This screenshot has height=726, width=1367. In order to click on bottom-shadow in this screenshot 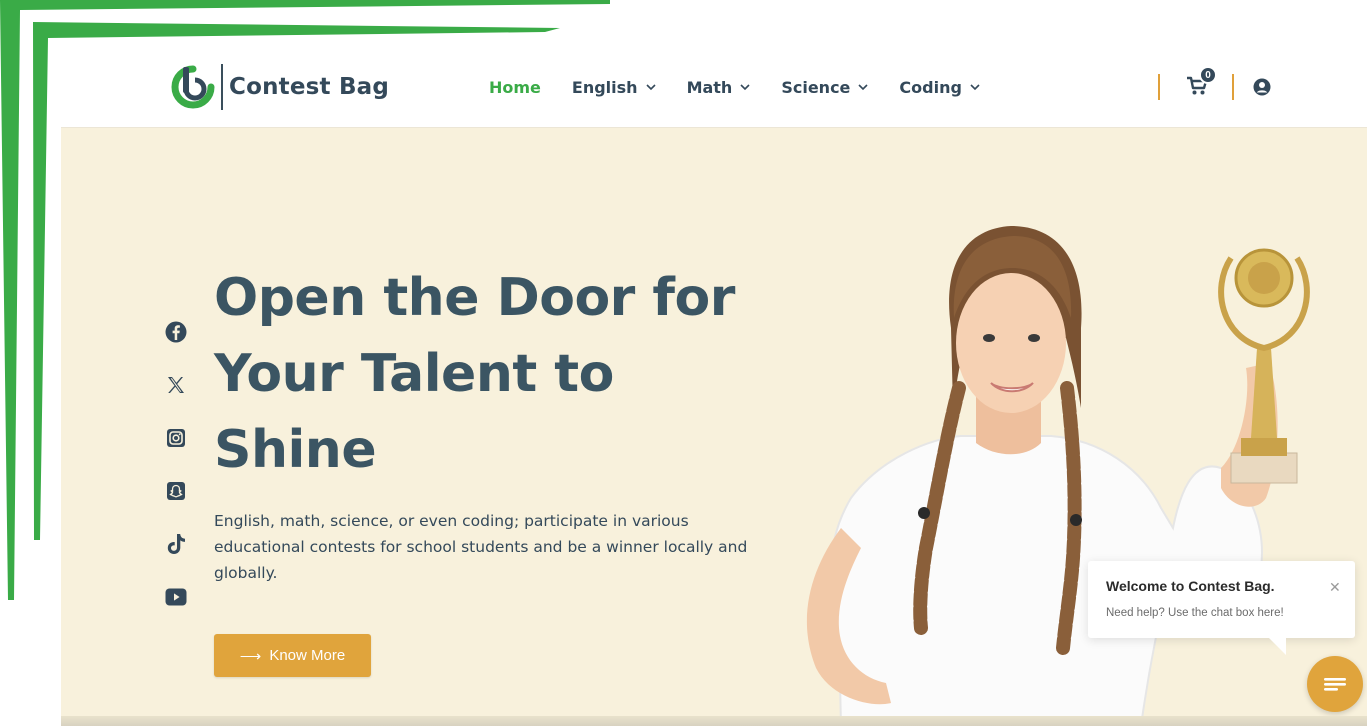, I will do `click(714, 721)`.